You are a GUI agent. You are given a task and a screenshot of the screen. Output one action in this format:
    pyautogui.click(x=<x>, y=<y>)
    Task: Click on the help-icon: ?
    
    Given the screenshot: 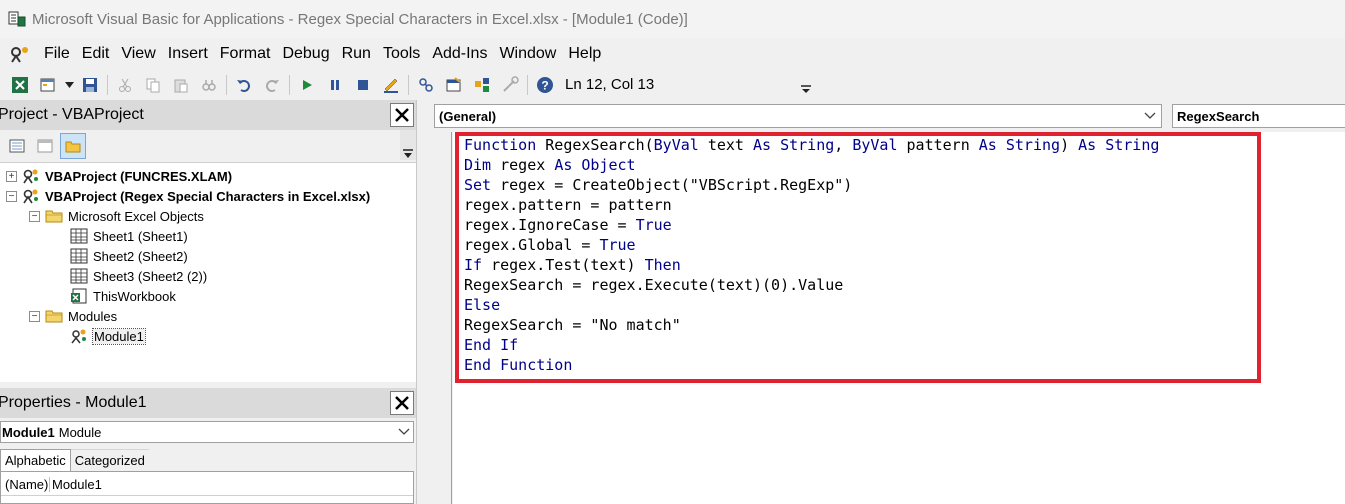 What is the action you would take?
    pyautogui.click(x=545, y=85)
    